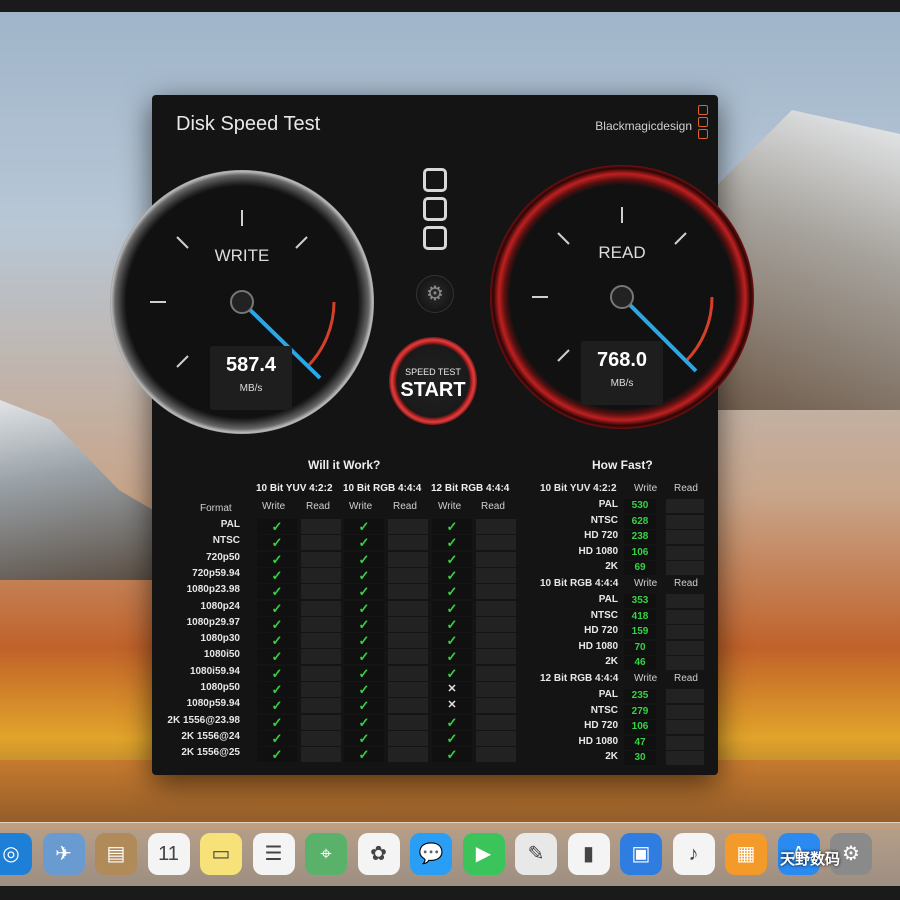 This screenshot has height=900, width=900. Describe the element at coordinates (617, 696) in the screenshot. I see `table-row: PAL 235` at that location.